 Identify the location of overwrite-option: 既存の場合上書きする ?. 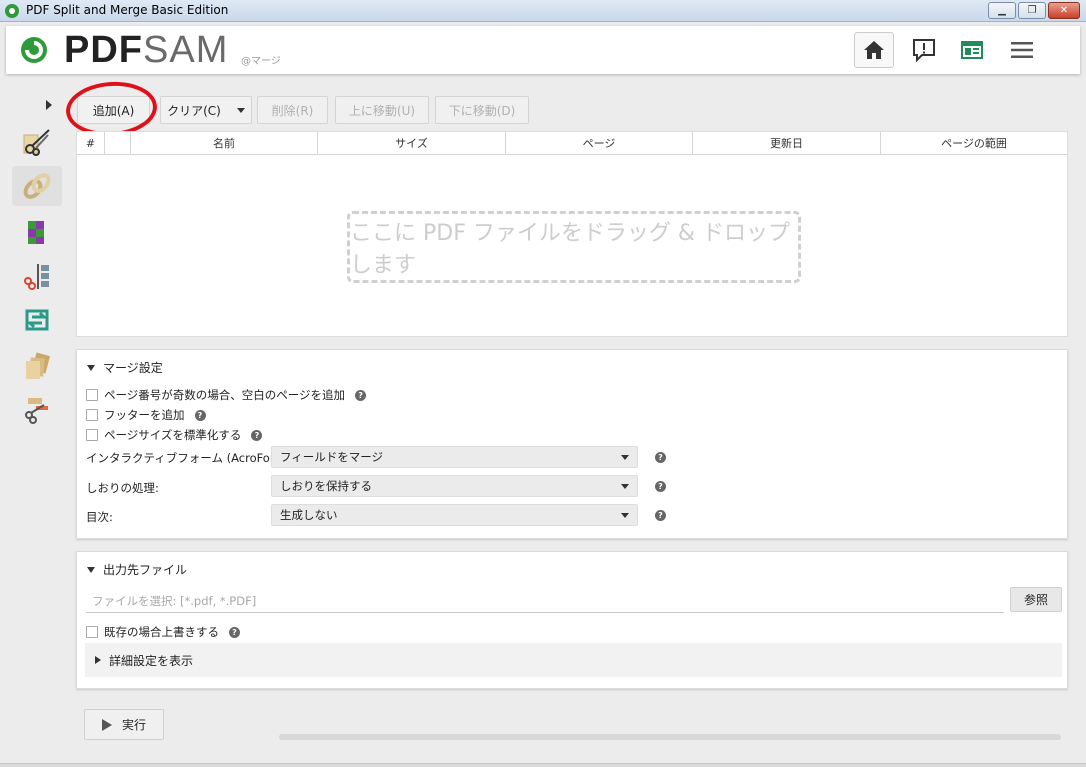
(163, 632).